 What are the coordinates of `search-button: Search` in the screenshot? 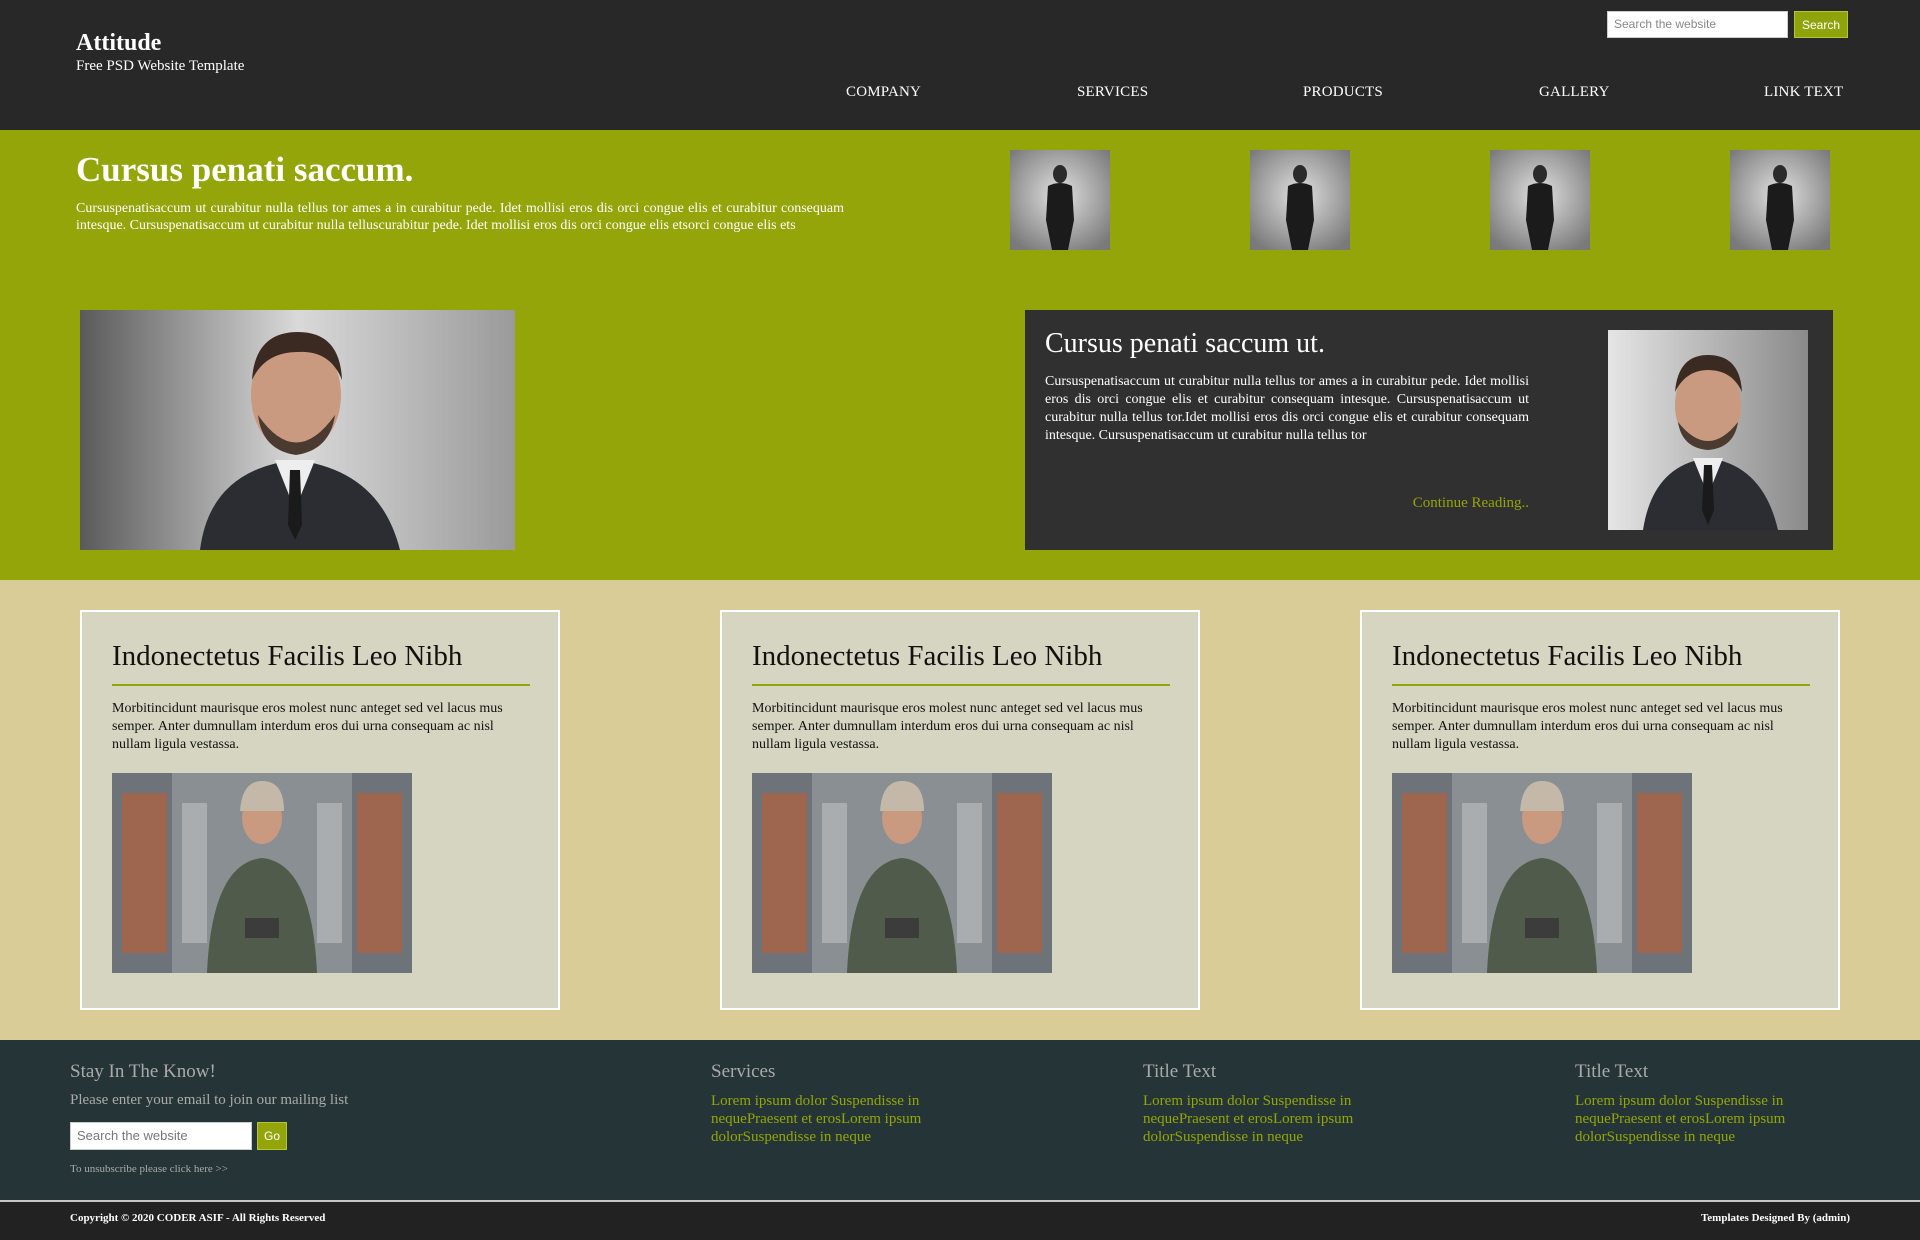 It's located at (1821, 24).